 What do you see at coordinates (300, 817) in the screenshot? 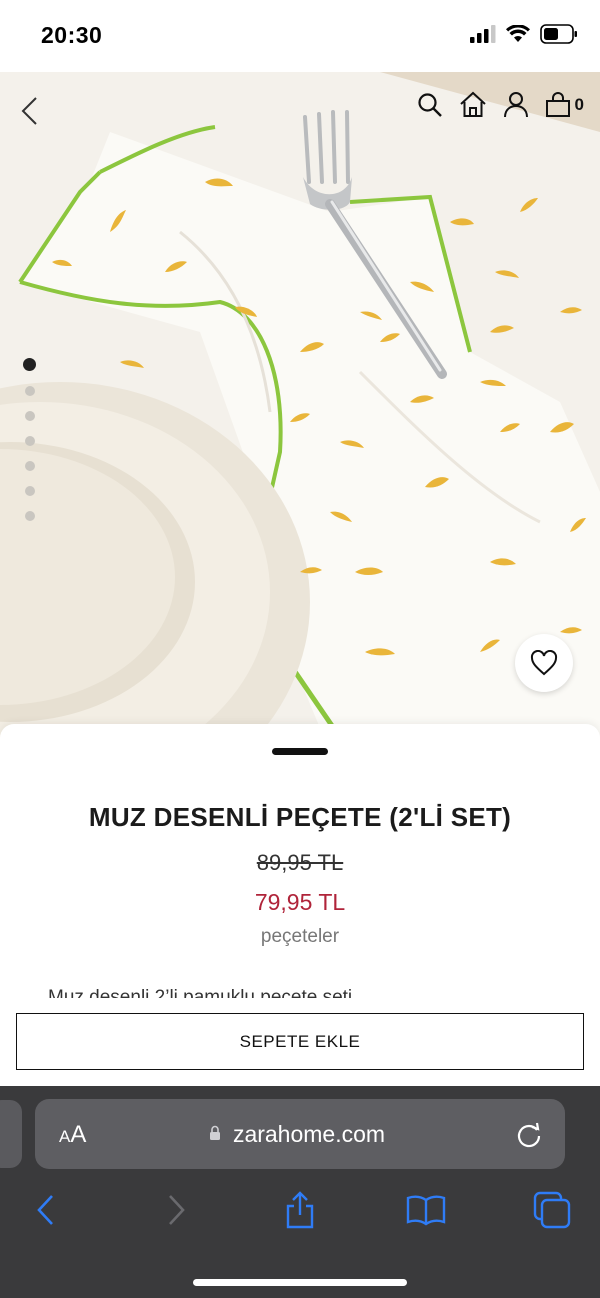
I see `product-title: MUZ DESENLİ PEÇETE (2'Lİ SET)` at bounding box center [300, 817].